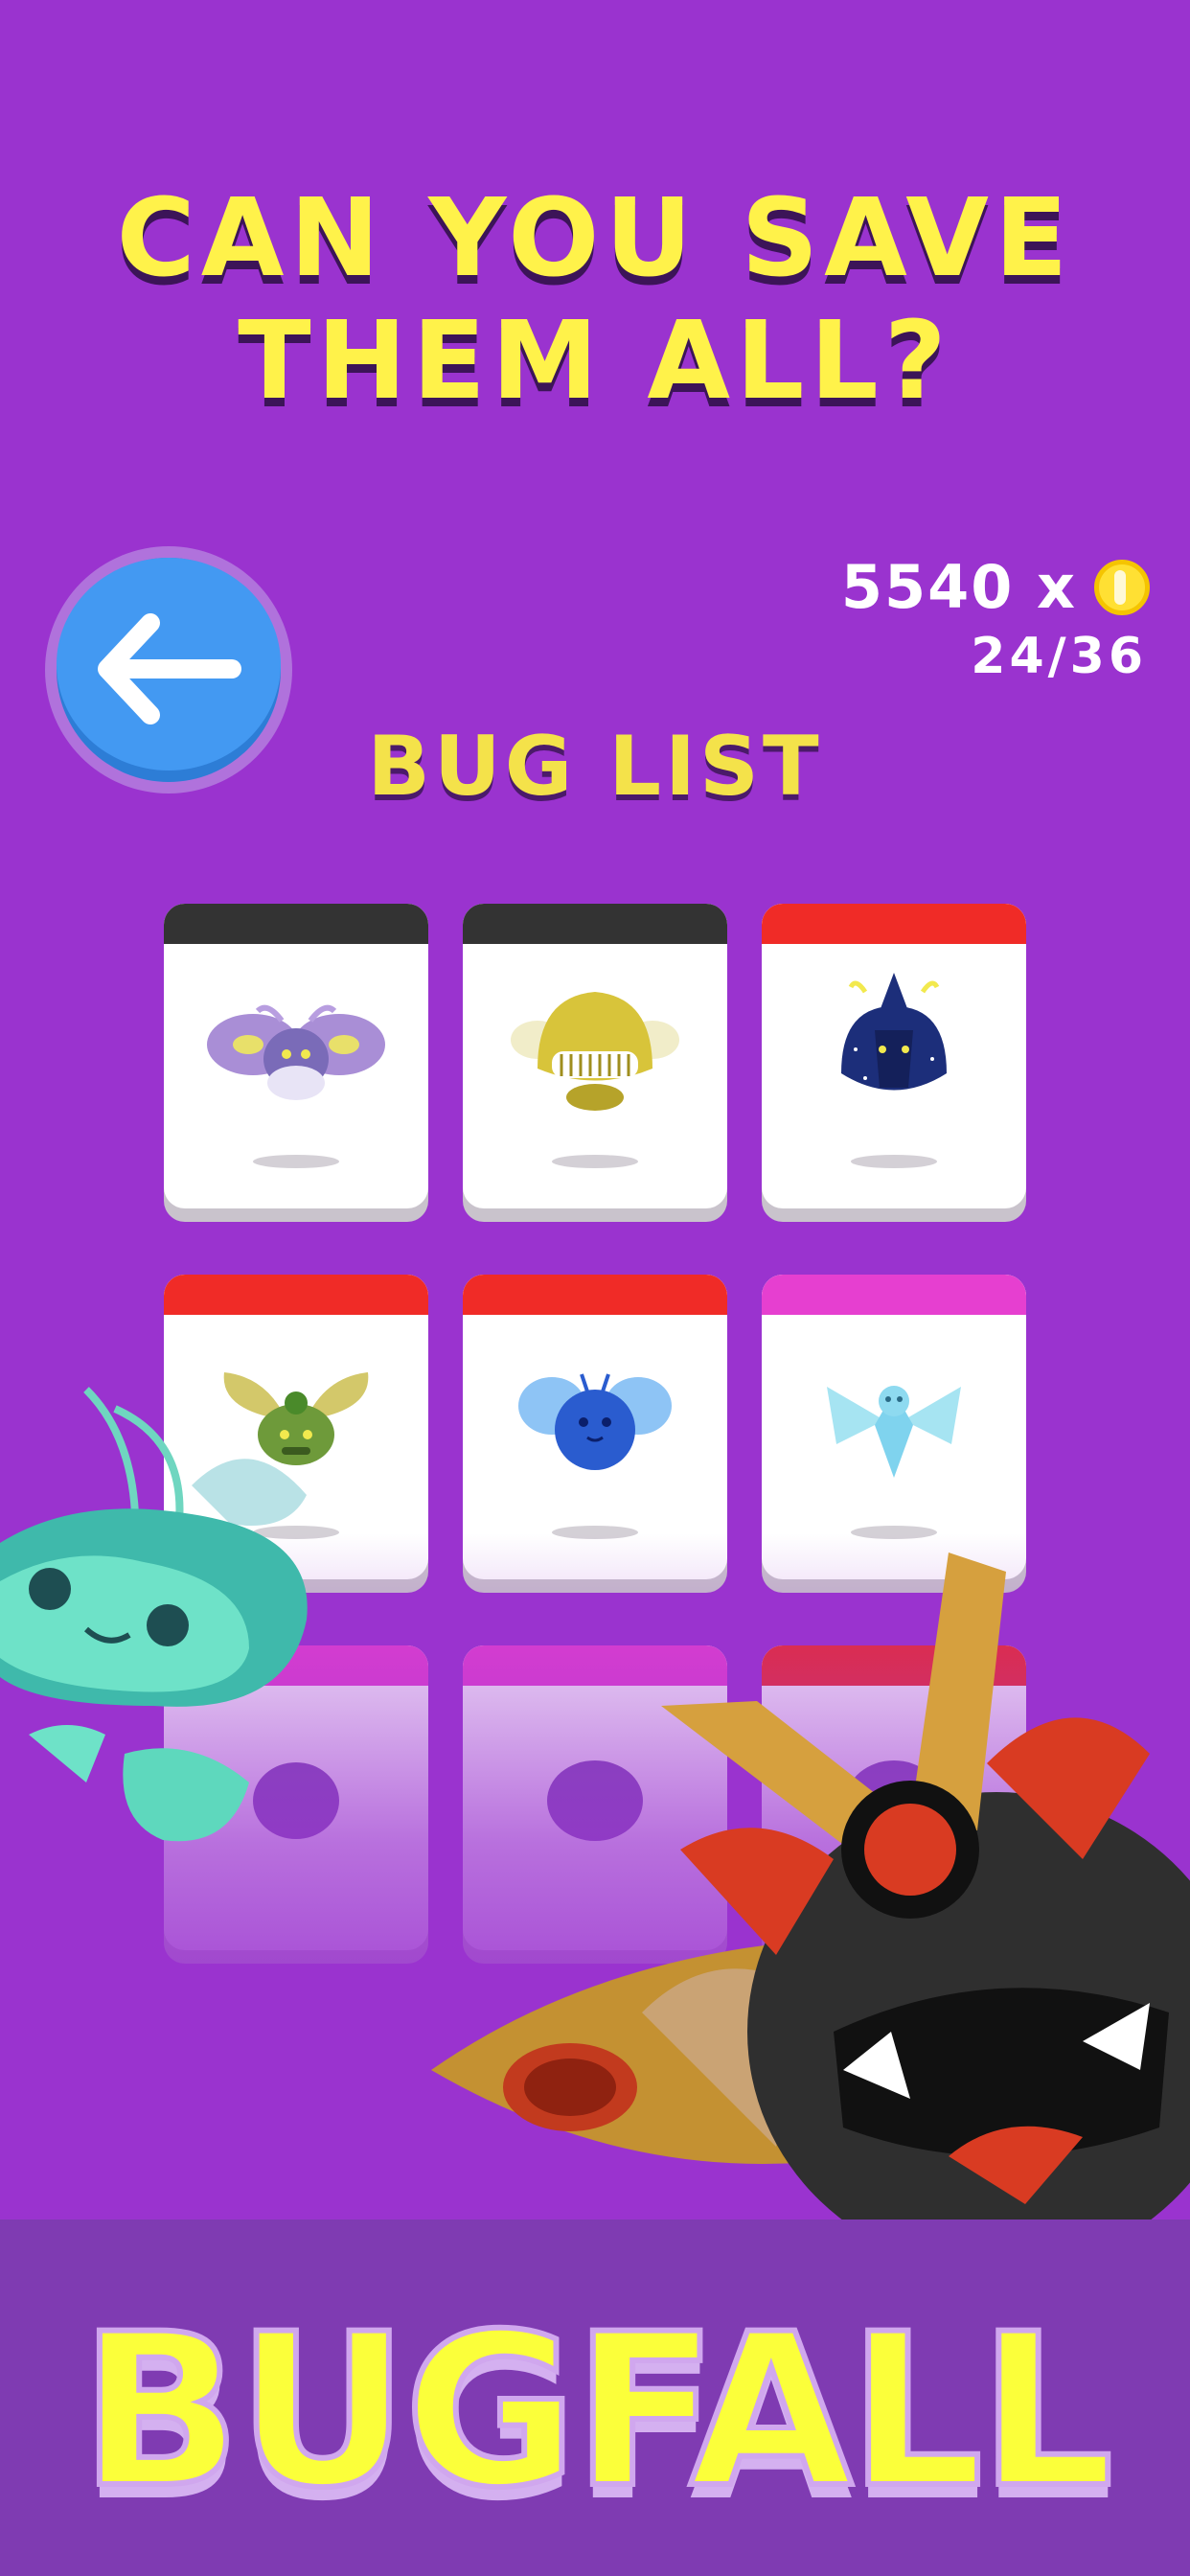 The width and height of the screenshot is (1190, 2576). What do you see at coordinates (154, 1614) in the screenshot?
I see `teal-bug-character` at bounding box center [154, 1614].